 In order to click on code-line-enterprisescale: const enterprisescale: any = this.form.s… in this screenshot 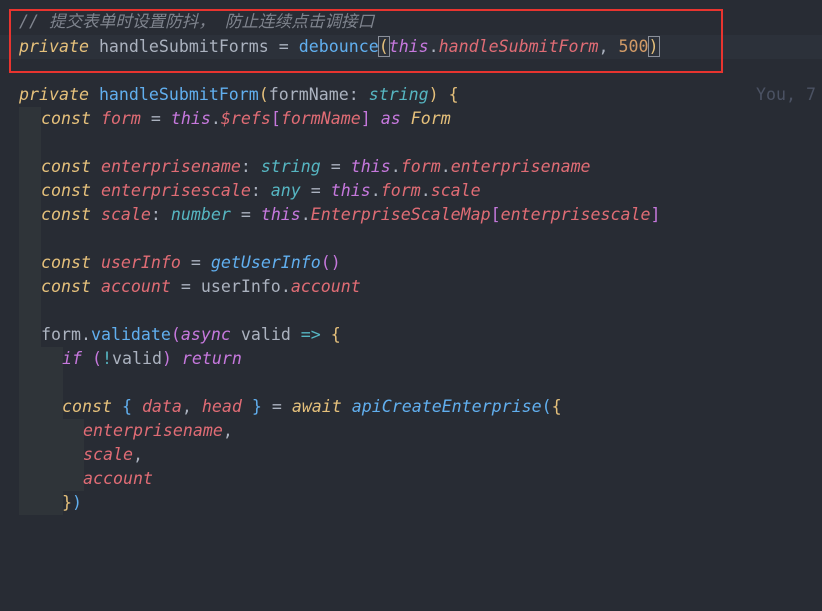, I will do `click(411, 191)`.